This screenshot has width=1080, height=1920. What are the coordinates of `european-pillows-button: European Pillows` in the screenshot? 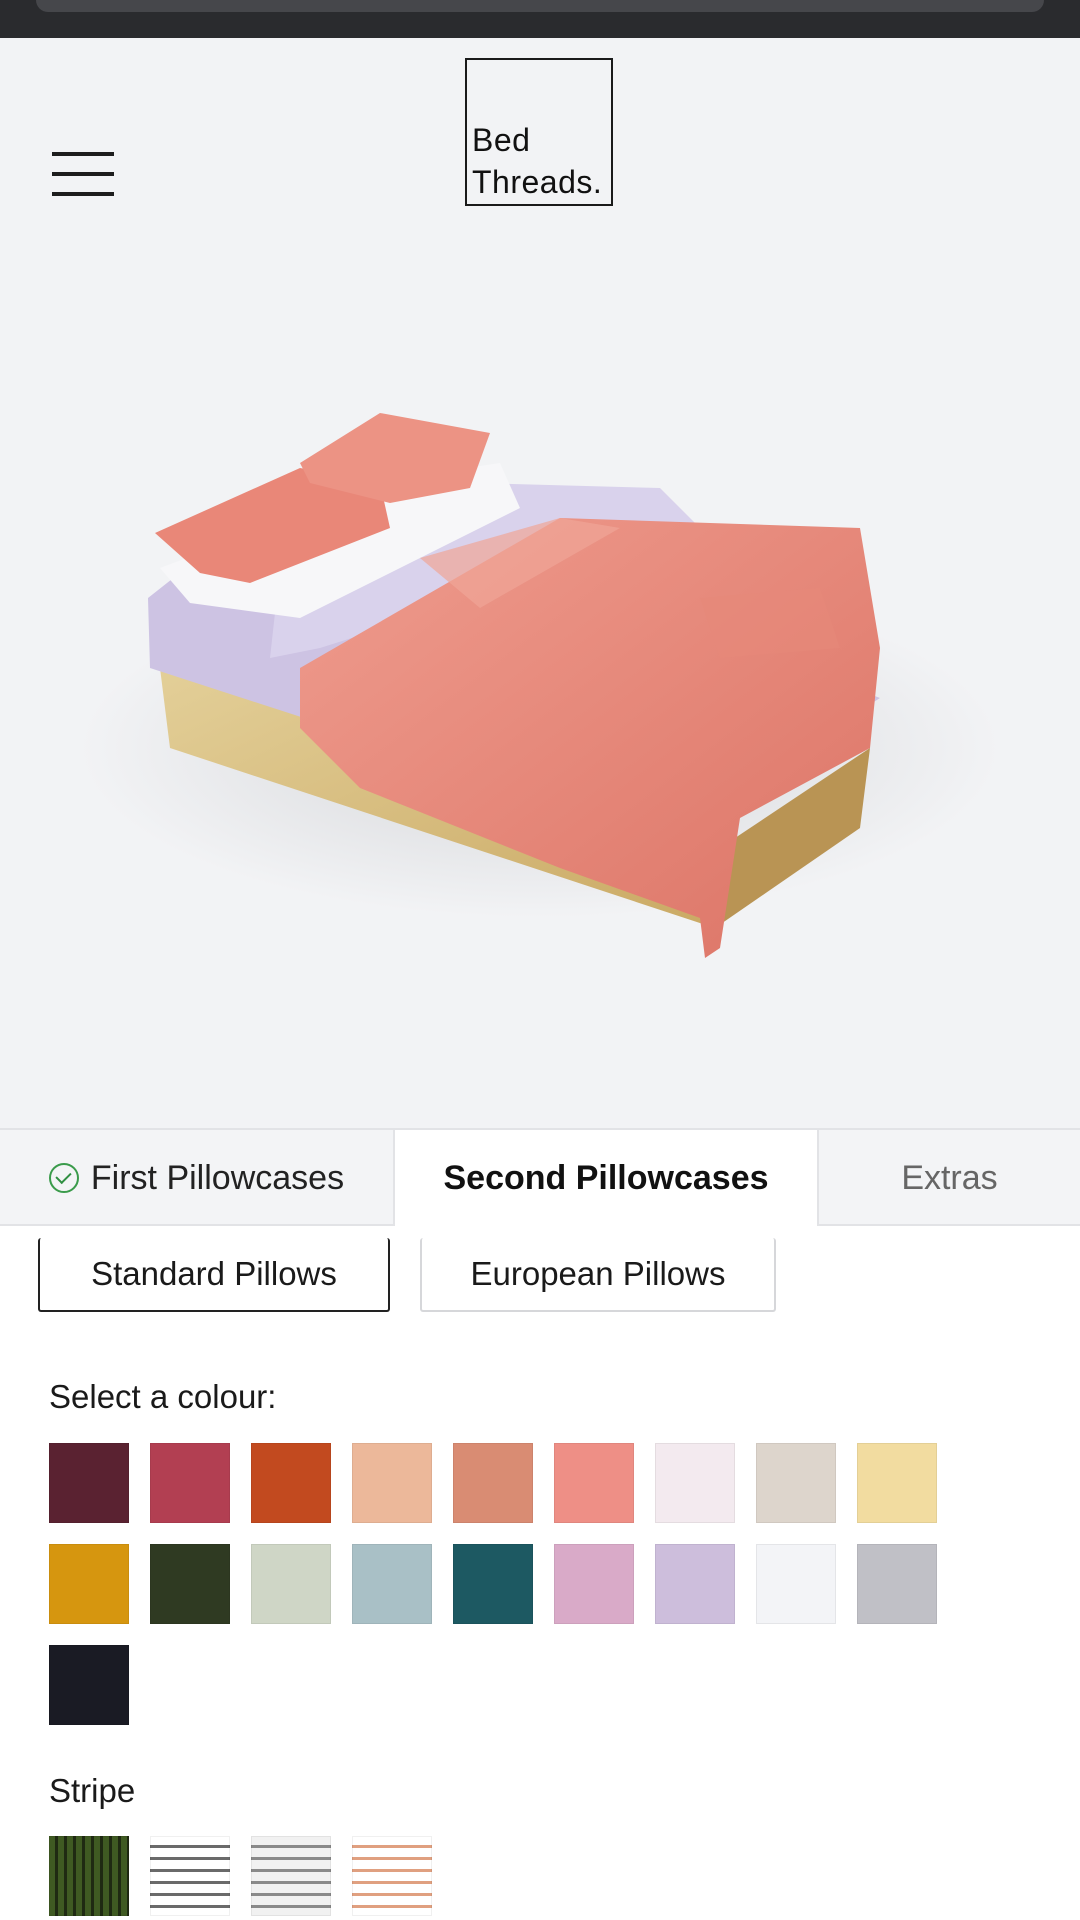 It's located at (598, 1275).